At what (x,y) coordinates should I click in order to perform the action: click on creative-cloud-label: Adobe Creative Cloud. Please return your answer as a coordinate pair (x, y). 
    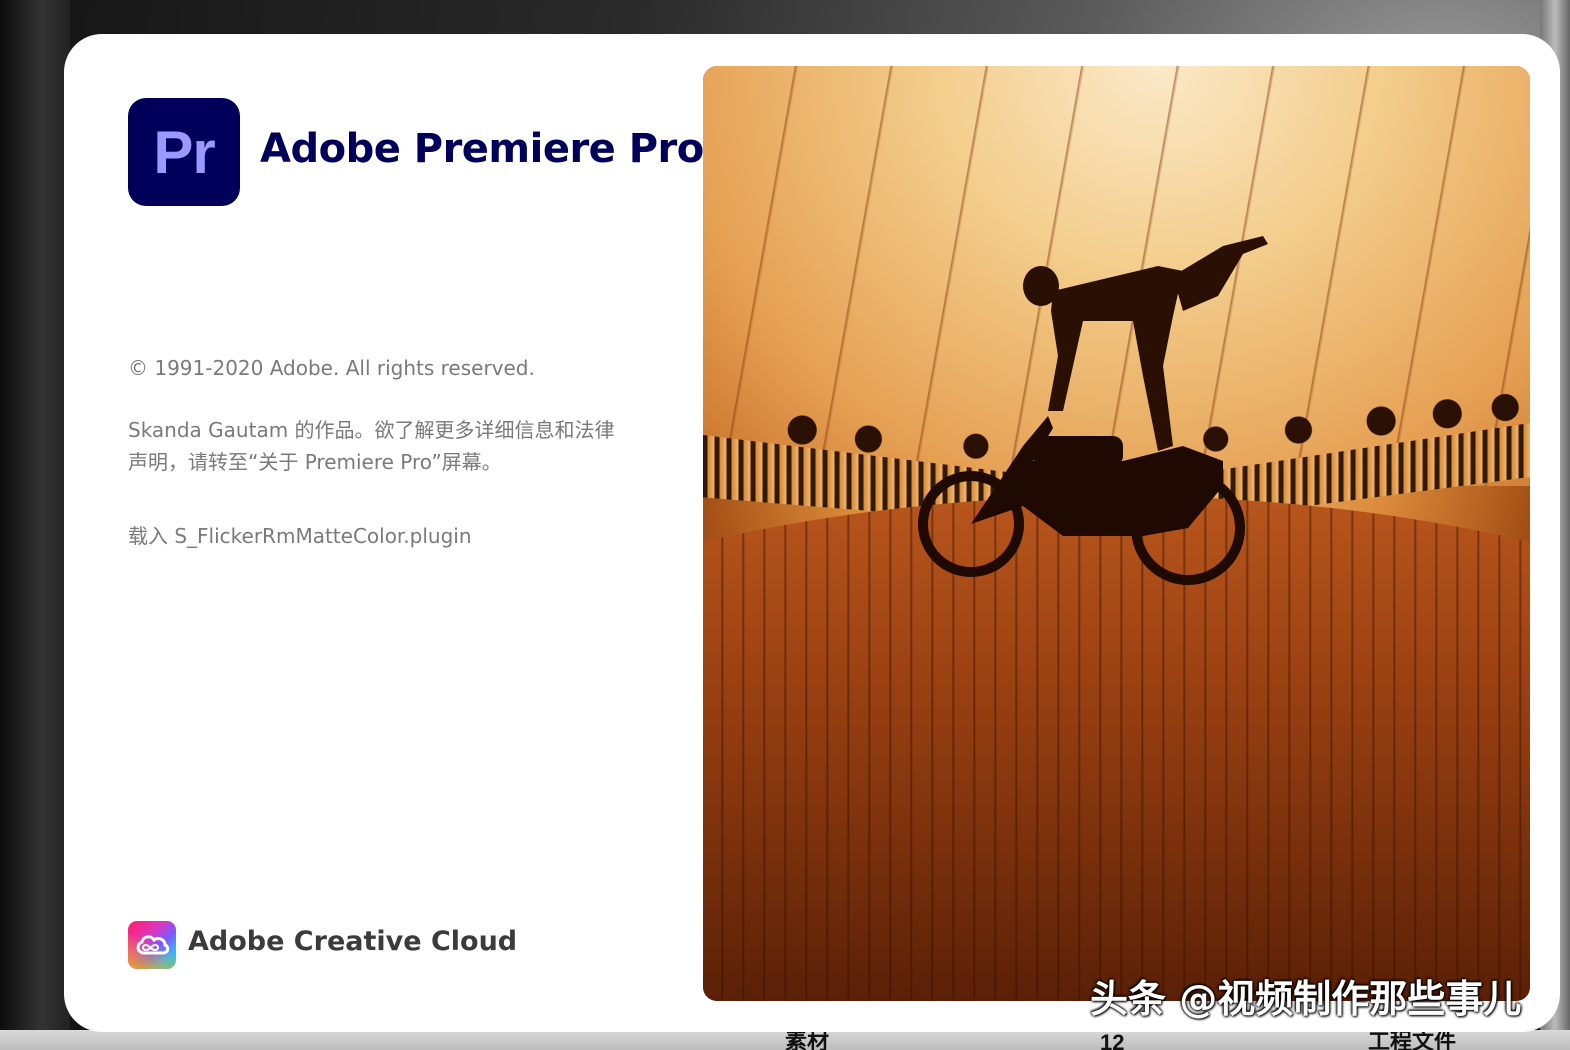
    Looking at the image, I should click on (353, 941).